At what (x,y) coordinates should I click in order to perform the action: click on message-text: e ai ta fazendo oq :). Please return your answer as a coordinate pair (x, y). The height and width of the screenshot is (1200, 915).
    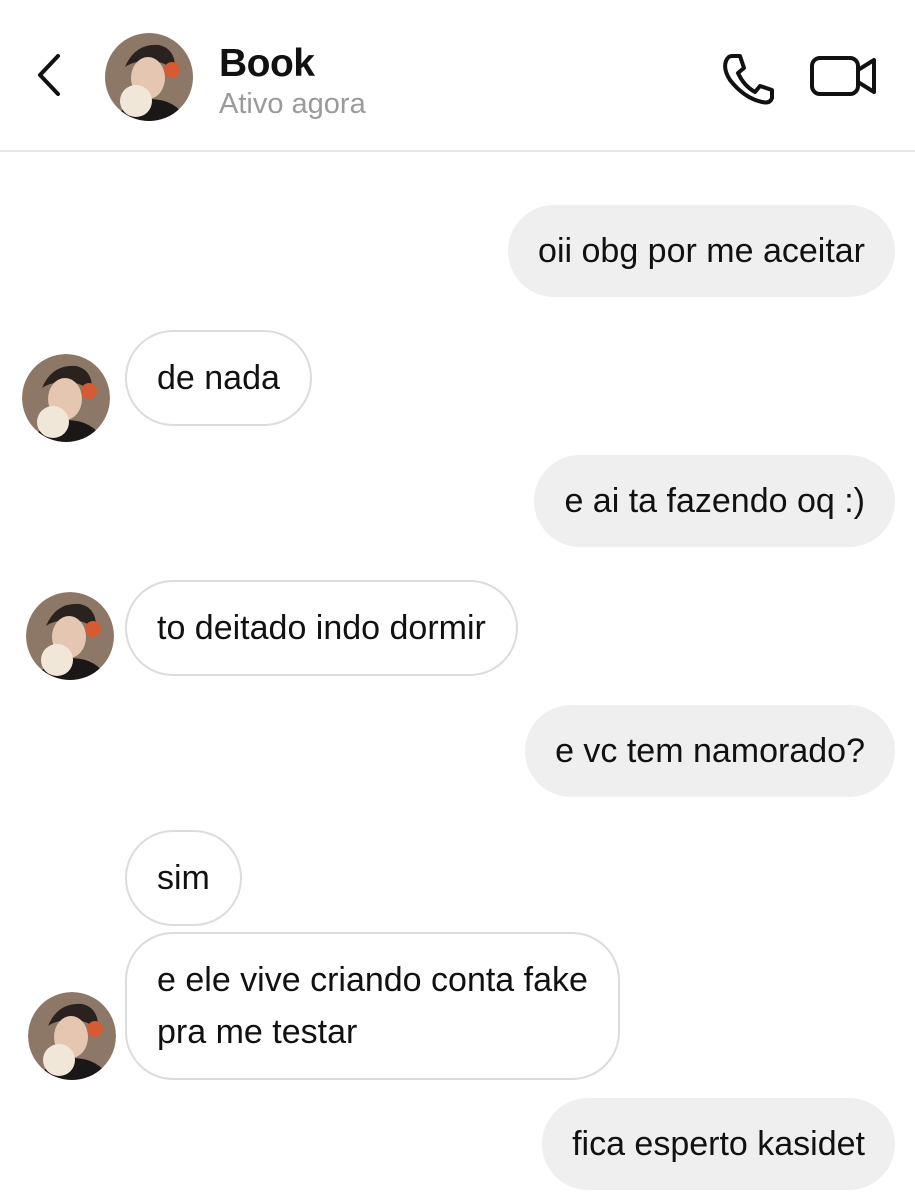
    Looking at the image, I should click on (714, 501).